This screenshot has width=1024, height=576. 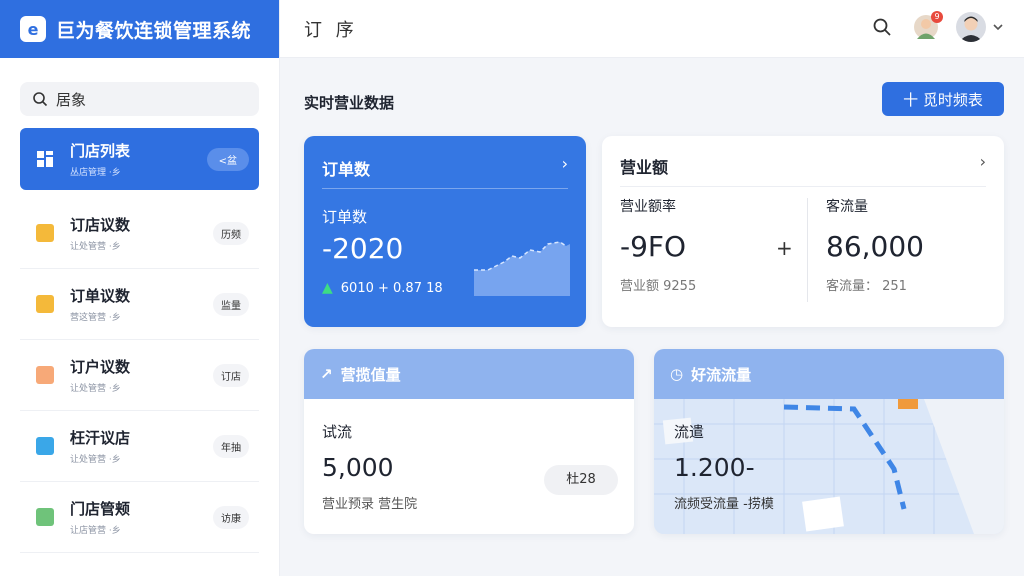 I want to click on metric-label: 营业额率, so click(x=648, y=207).